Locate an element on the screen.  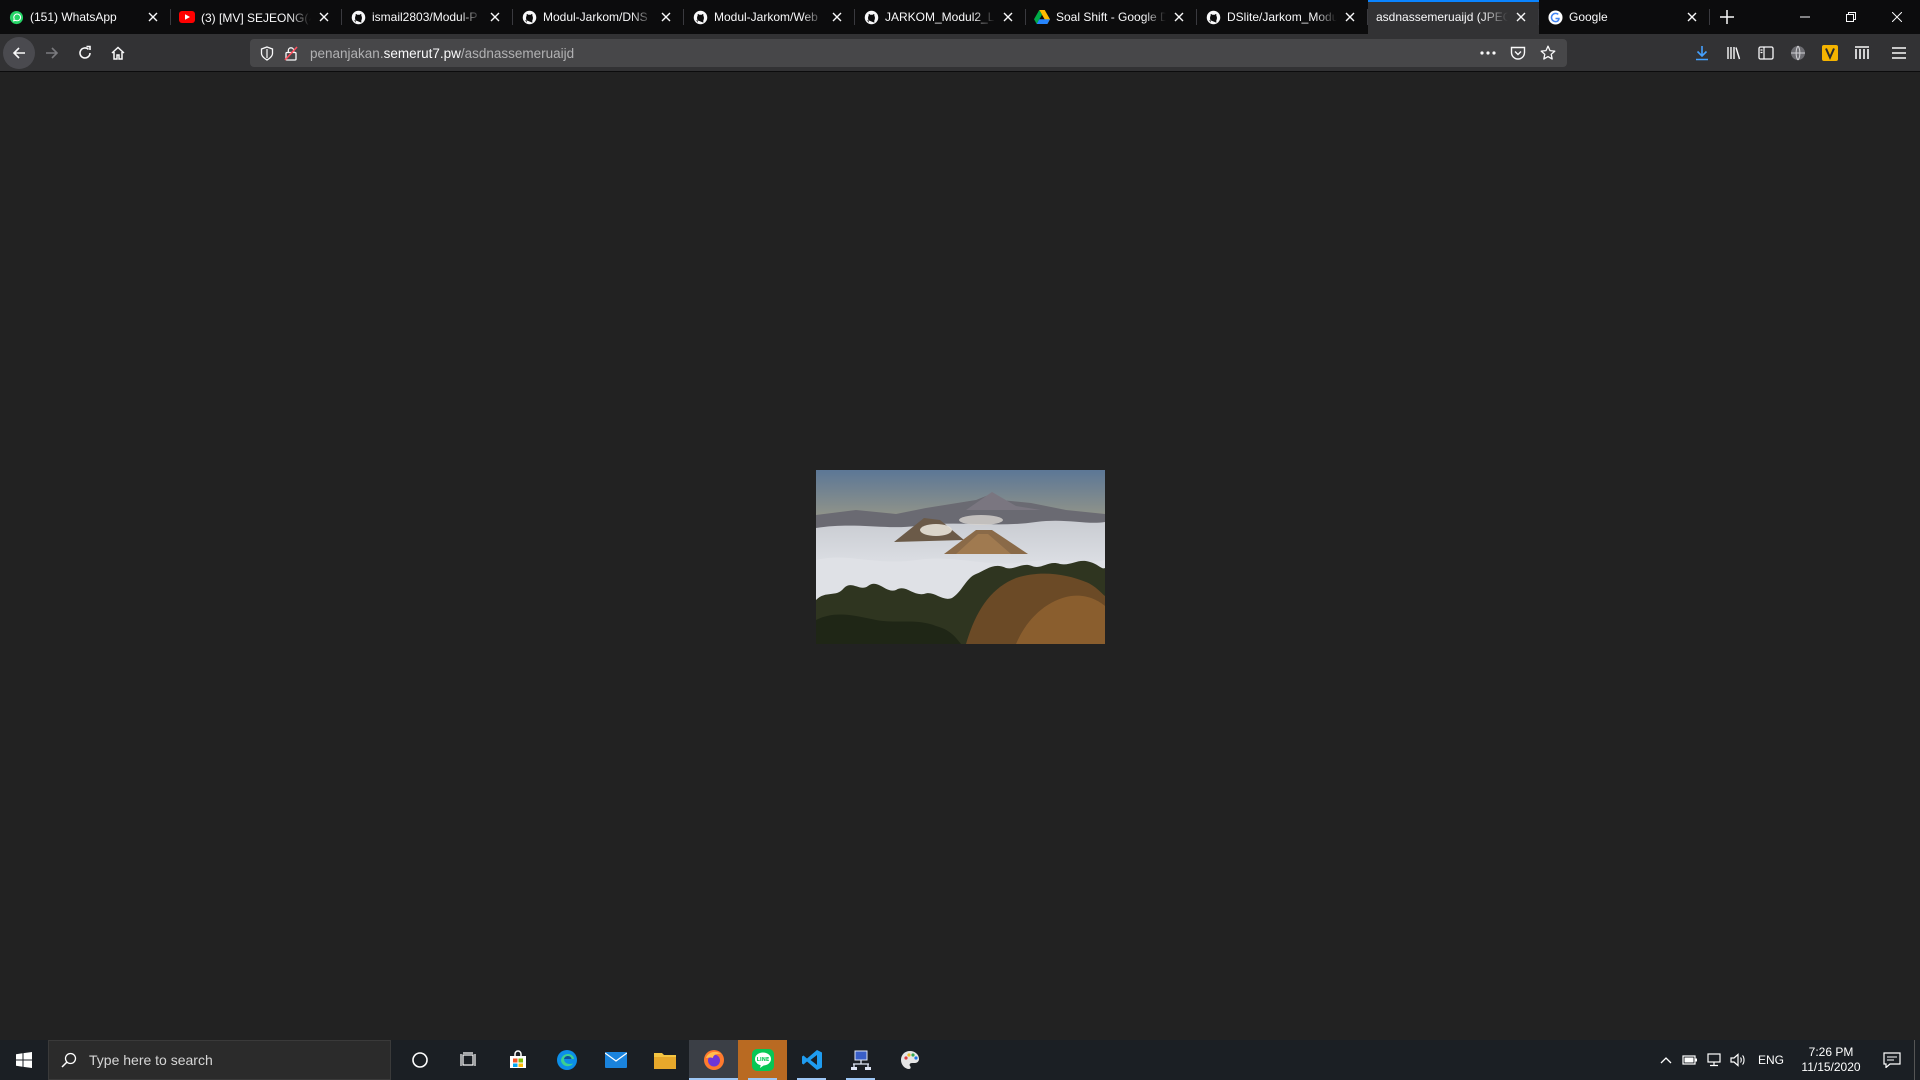
hamburger-menu-icon is located at coordinates (1899, 53).